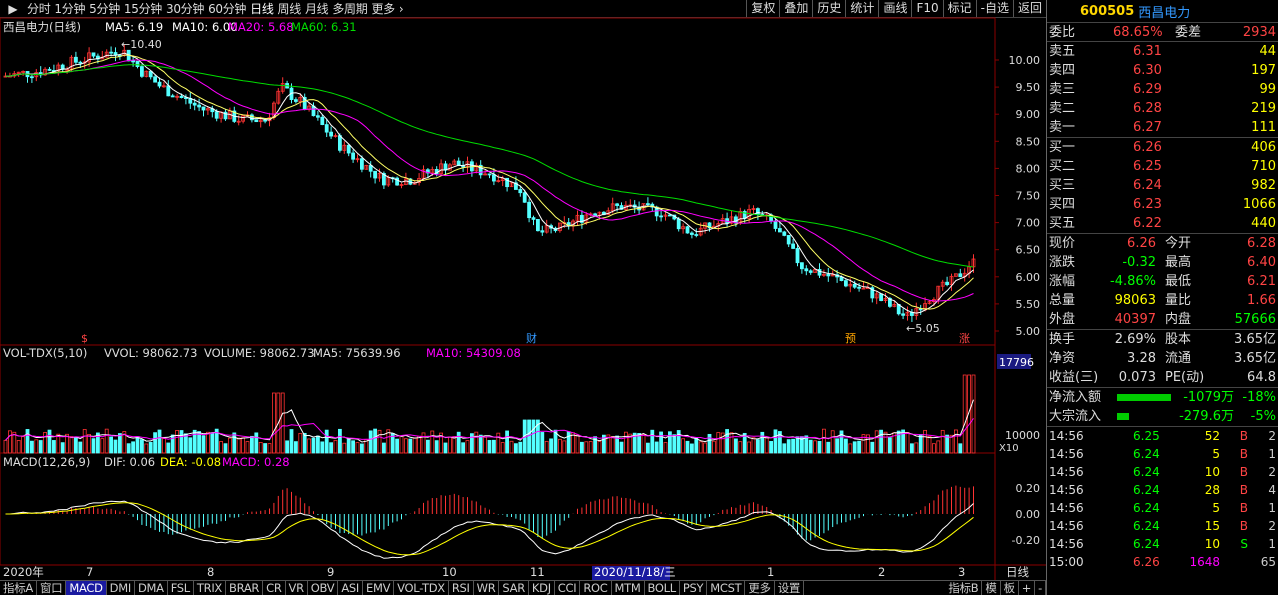 The image size is (1278, 595). What do you see at coordinates (1259, 397) in the screenshot?
I see `flow-percent: -18%` at bounding box center [1259, 397].